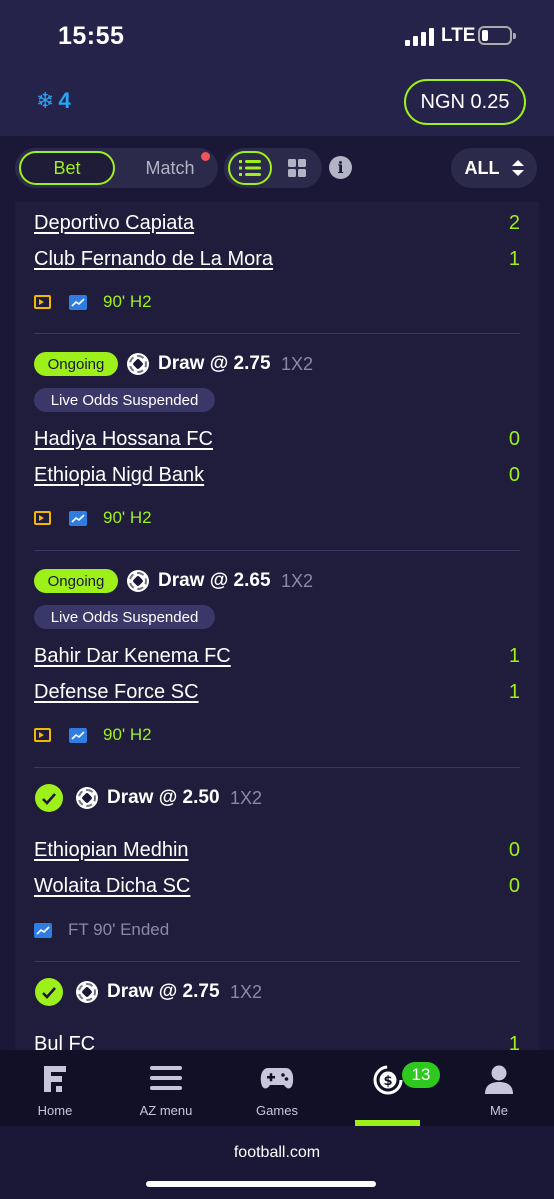  I want to click on filter-select: ALL, so click(494, 168).